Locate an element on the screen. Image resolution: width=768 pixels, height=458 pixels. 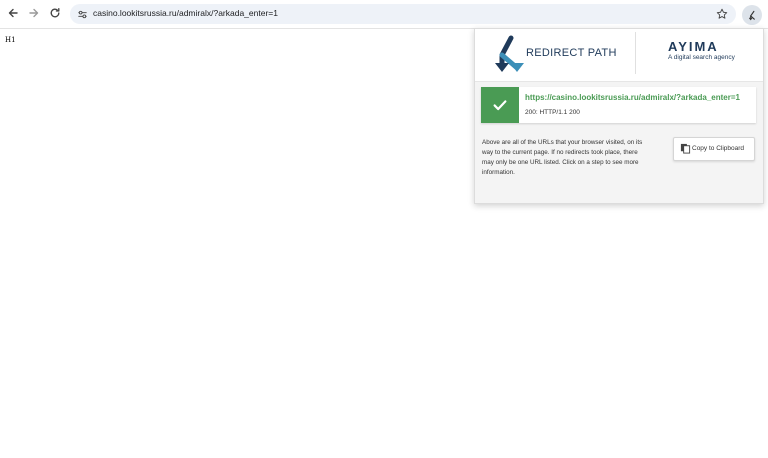
header-divider is located at coordinates (635, 53).